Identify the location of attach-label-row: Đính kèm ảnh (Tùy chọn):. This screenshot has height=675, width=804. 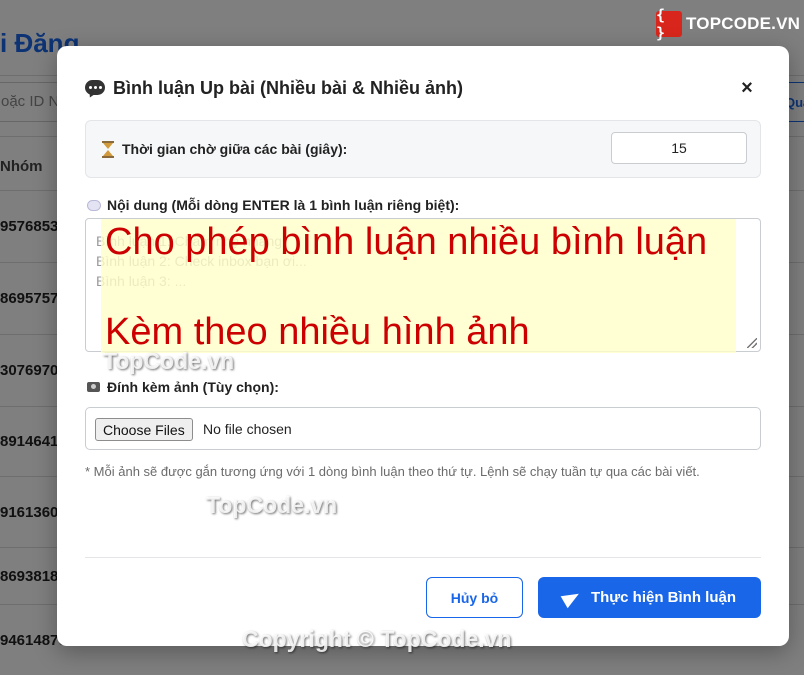
(183, 387).